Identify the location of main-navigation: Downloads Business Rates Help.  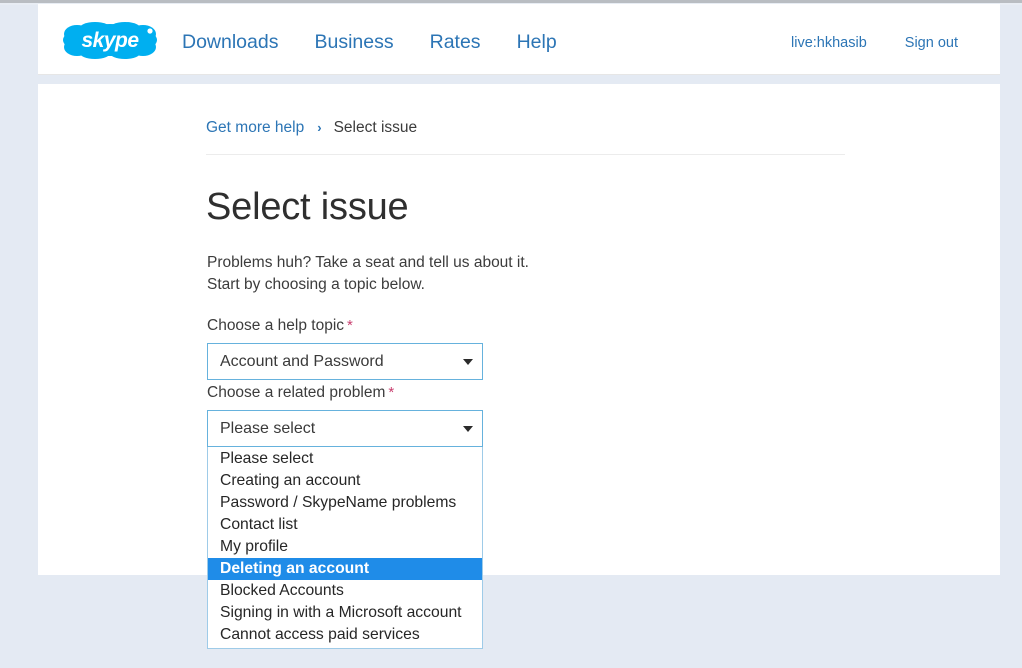
(369, 42).